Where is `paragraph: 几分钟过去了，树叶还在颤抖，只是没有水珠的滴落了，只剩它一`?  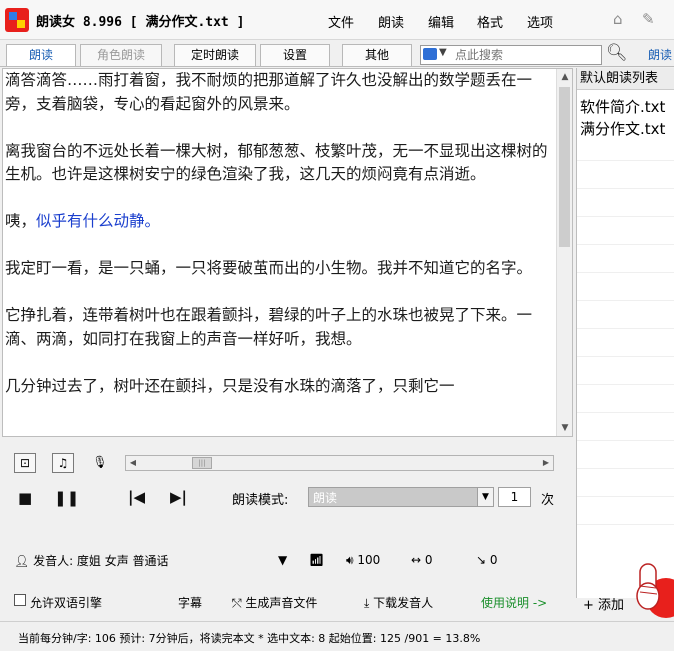
paragraph: 几分钟过去了，树叶还在颤抖，只是没有水珠的滴落了，只剩它一 is located at coordinates (230, 385).